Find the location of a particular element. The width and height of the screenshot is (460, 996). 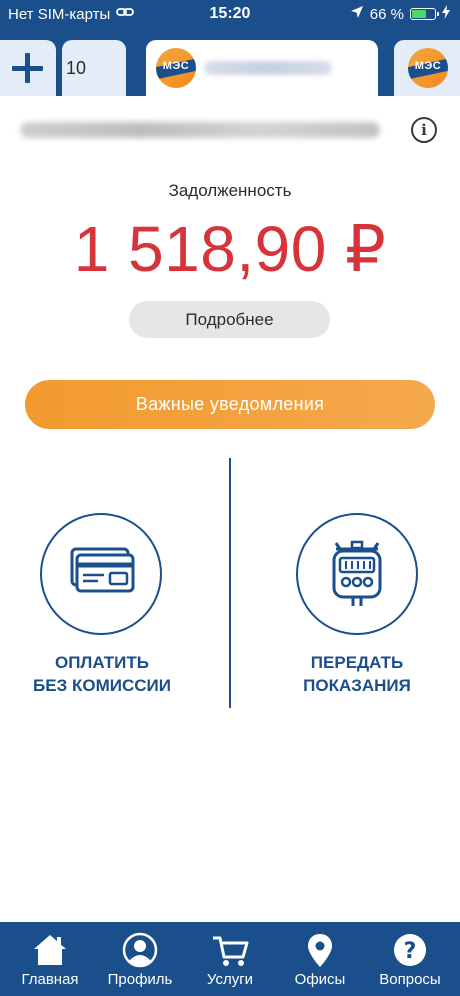

nav-questions: ? Вопросы is located at coordinates (410, 959).